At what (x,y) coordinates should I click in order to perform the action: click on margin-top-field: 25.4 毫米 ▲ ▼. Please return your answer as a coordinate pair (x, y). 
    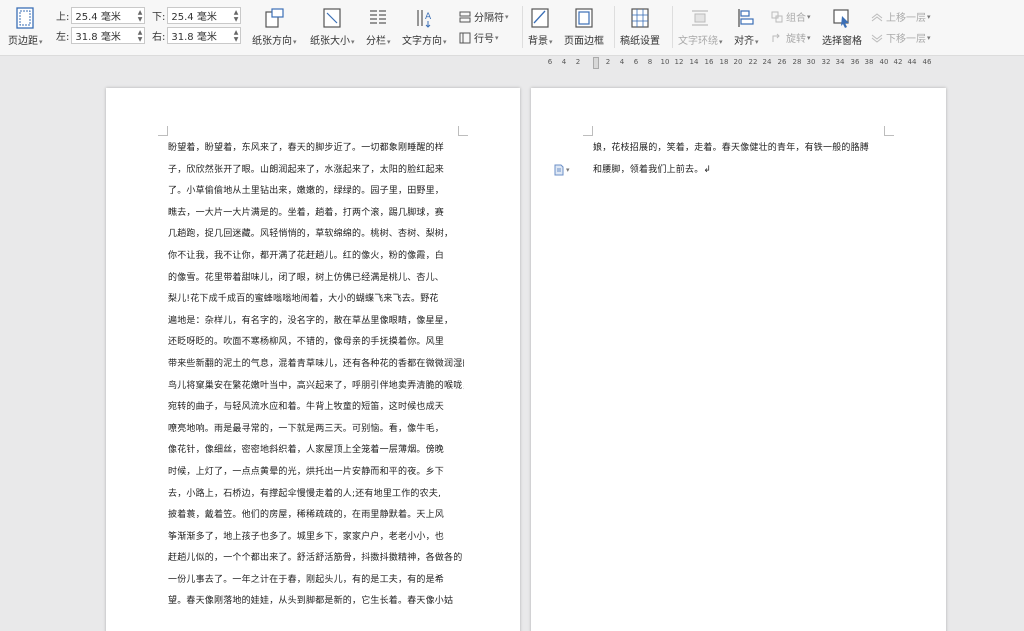
    Looking at the image, I should click on (108, 15).